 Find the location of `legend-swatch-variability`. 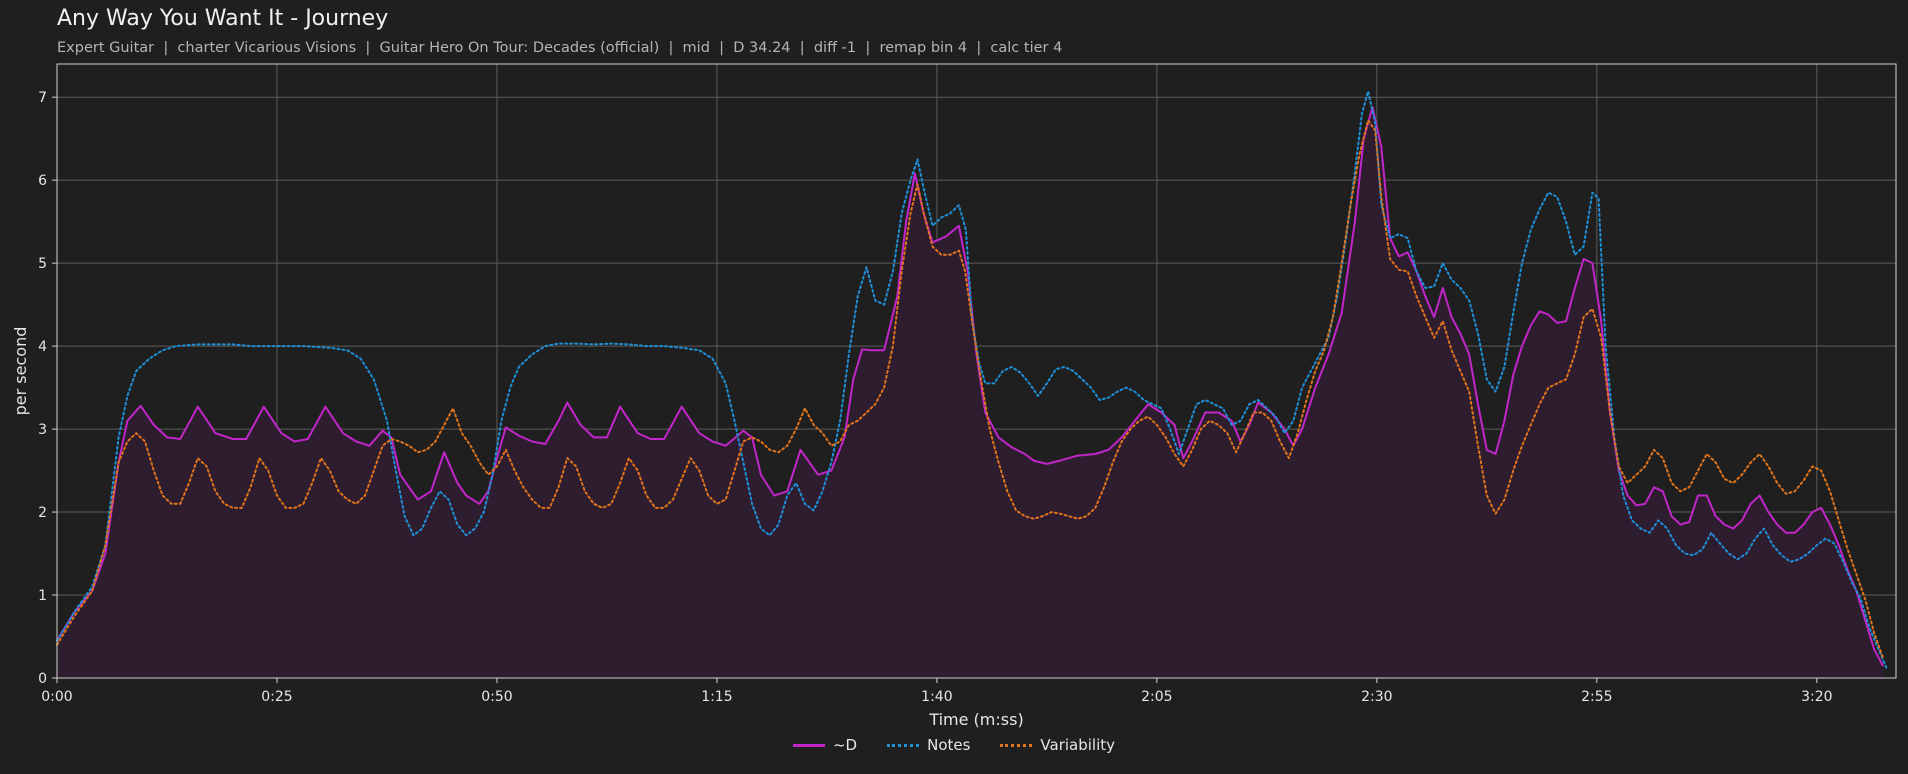

legend-swatch-variability is located at coordinates (1016, 745).